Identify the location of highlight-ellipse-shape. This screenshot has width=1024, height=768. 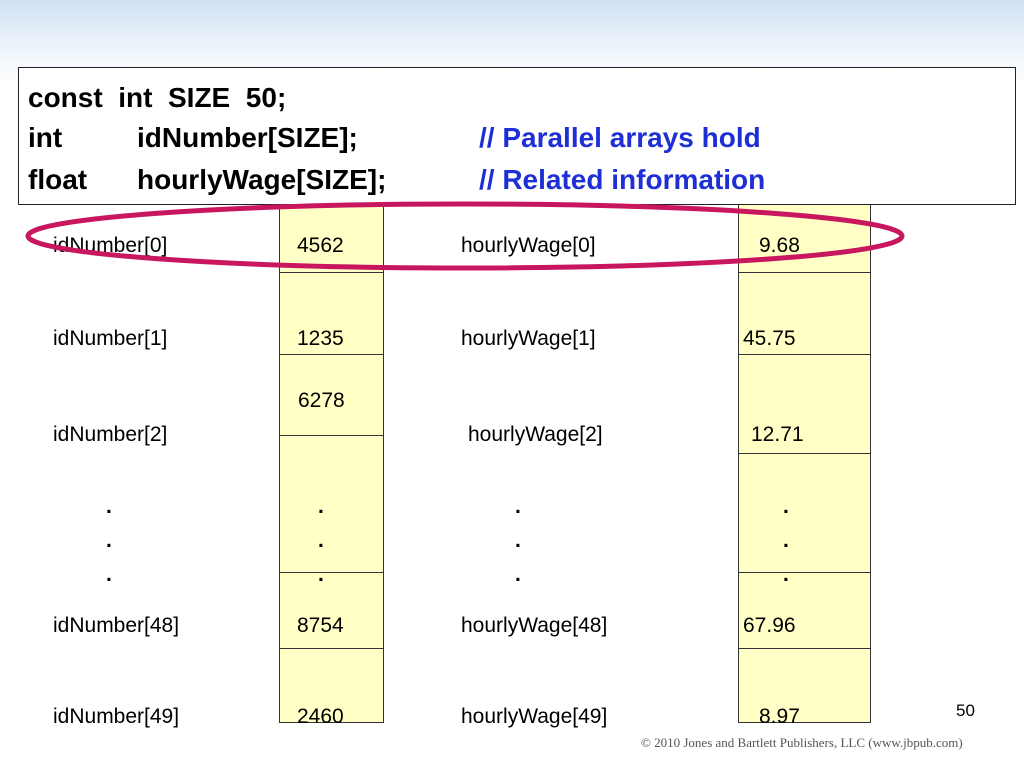
(465, 236).